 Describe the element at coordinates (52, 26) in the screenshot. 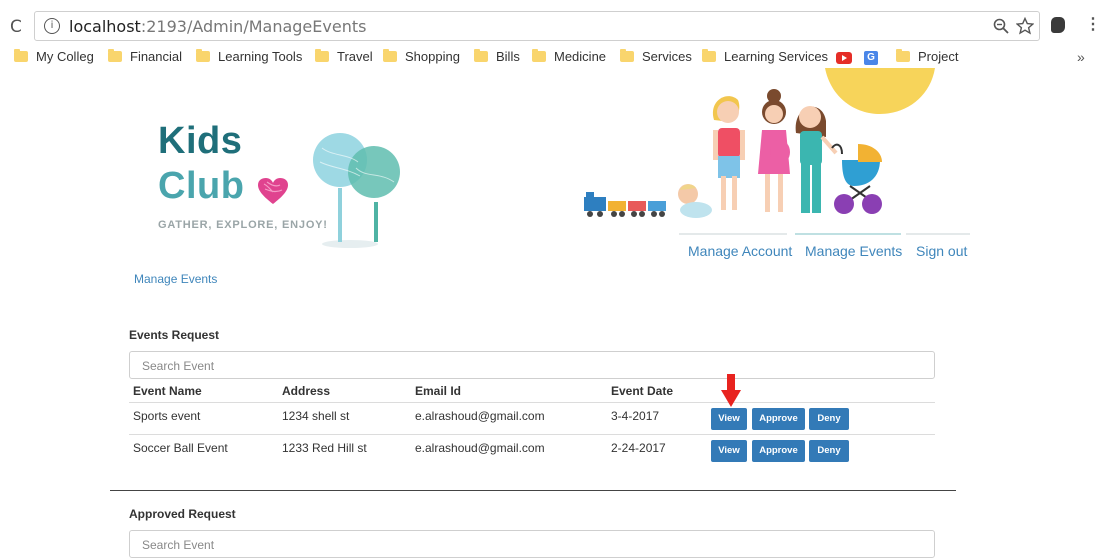

I see `info-icon: i` at that location.